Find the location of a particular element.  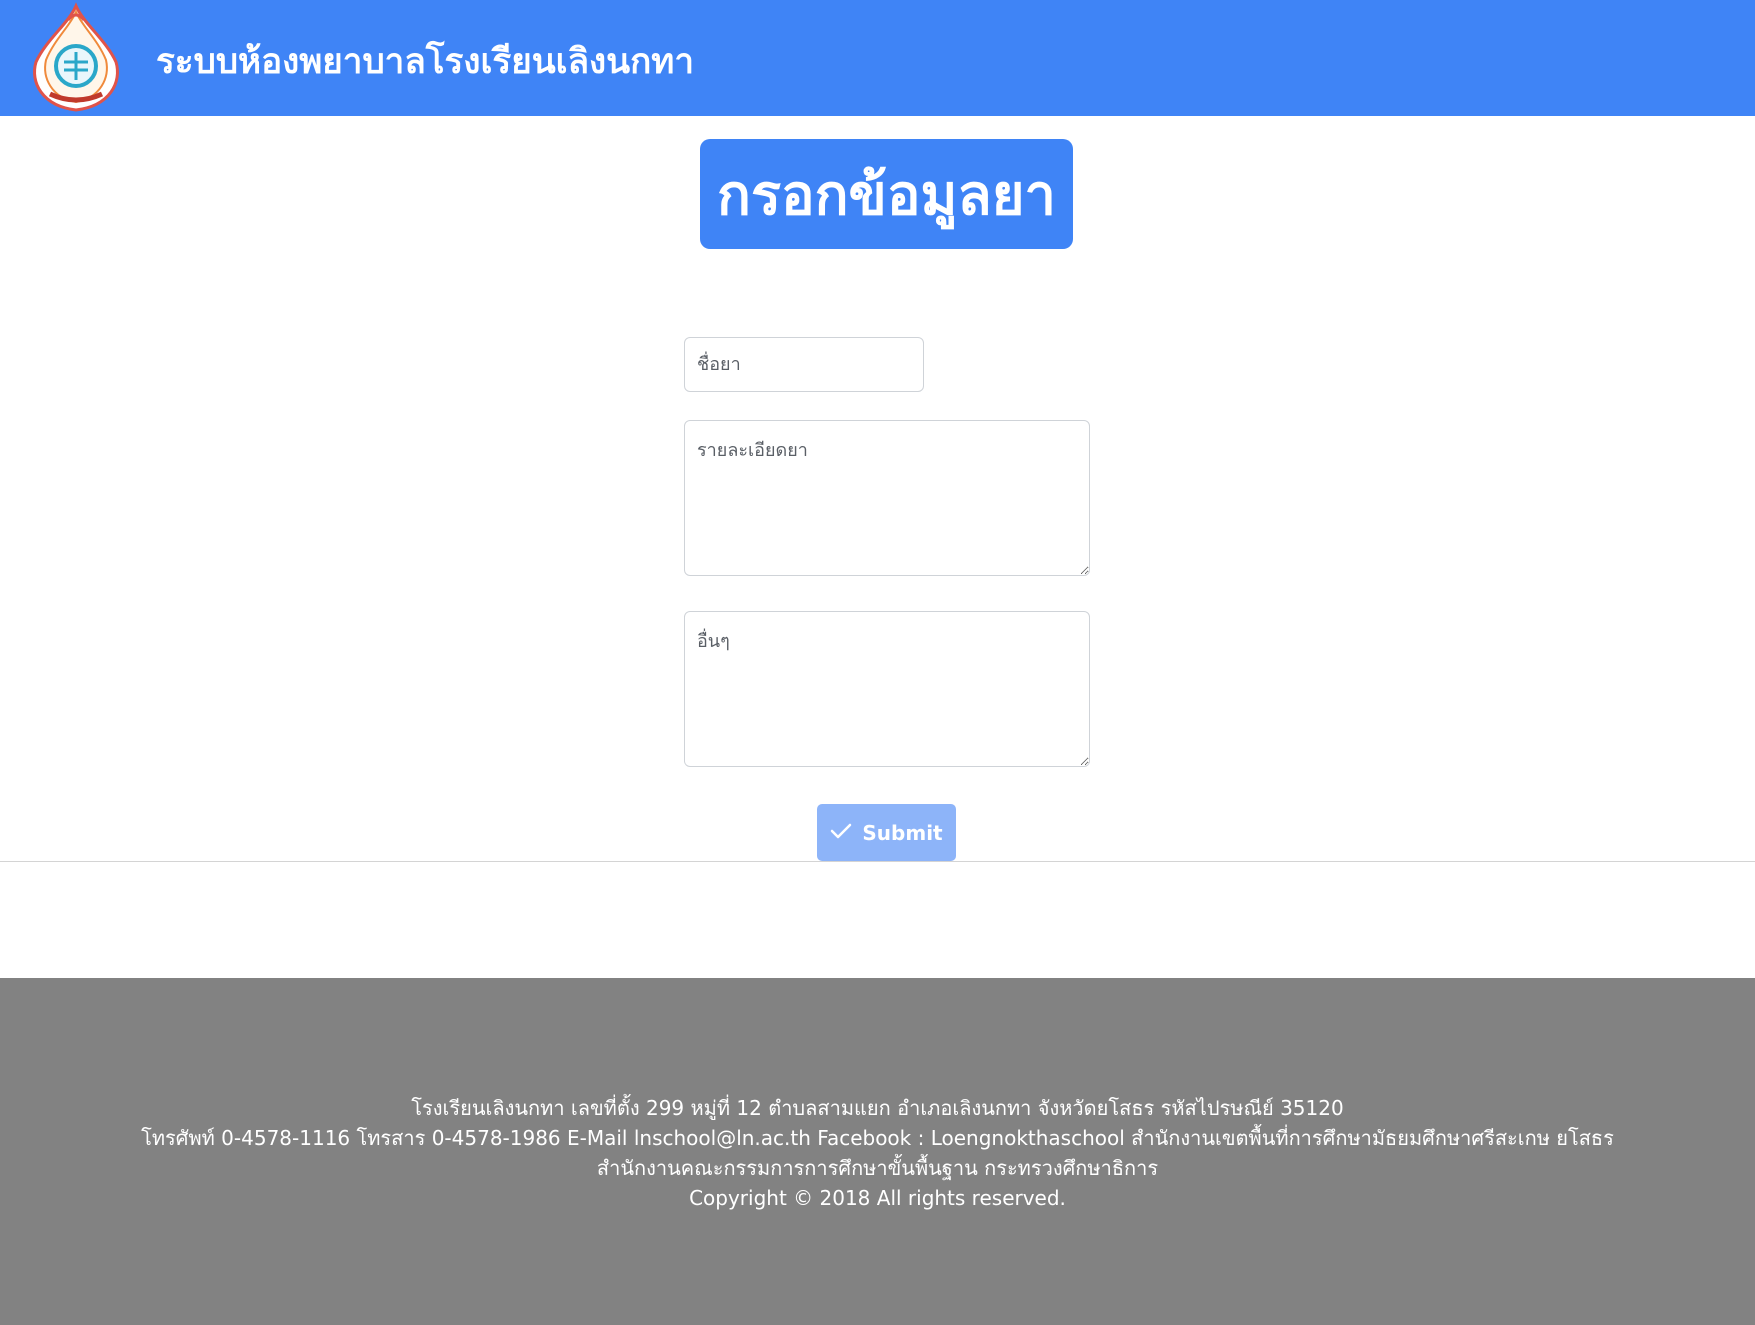

submit-button: Submit is located at coordinates (886, 832).